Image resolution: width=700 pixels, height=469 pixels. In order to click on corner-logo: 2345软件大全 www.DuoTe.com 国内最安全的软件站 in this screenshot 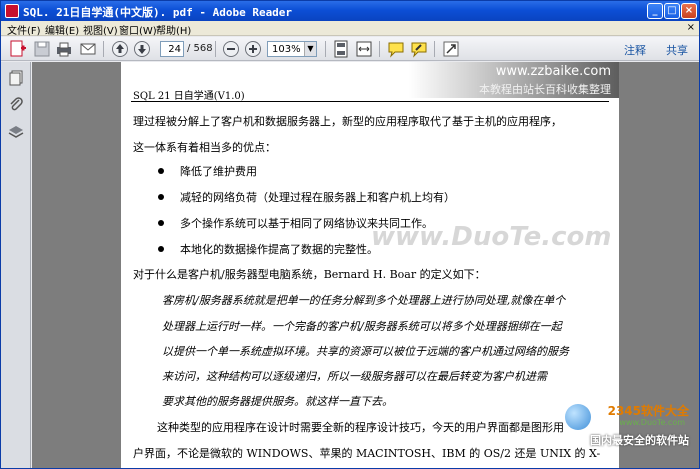, I will do `click(628, 428)`.